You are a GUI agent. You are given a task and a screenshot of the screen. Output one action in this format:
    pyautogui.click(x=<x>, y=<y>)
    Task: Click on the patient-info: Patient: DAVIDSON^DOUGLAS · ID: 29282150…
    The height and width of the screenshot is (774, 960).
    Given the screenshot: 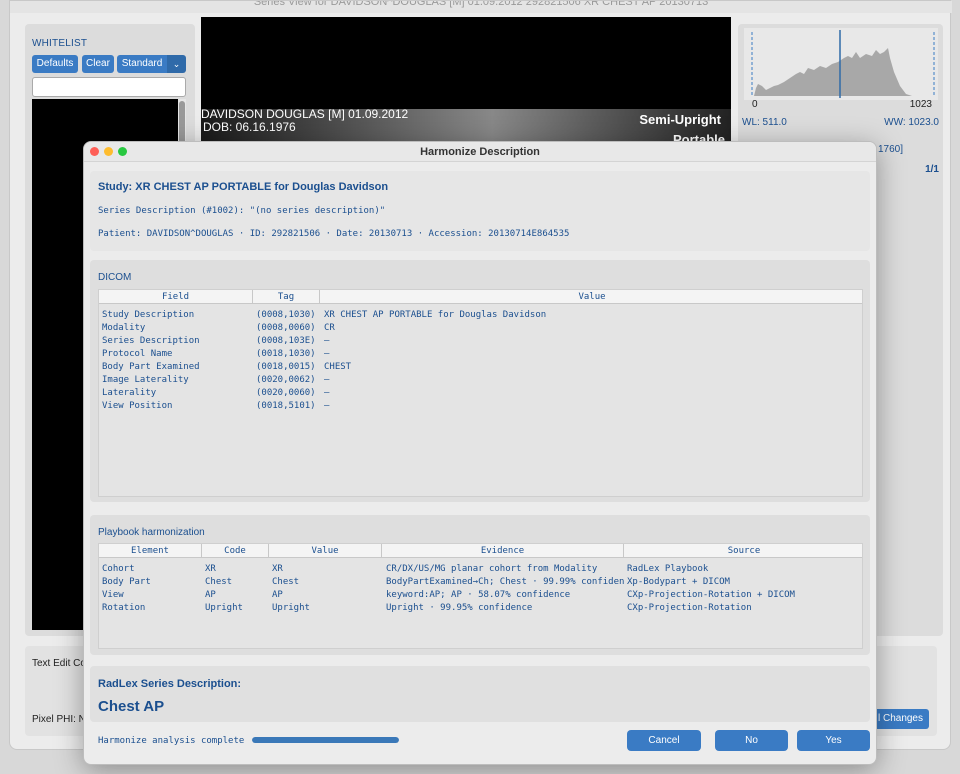 What is the action you would take?
    pyautogui.click(x=334, y=234)
    